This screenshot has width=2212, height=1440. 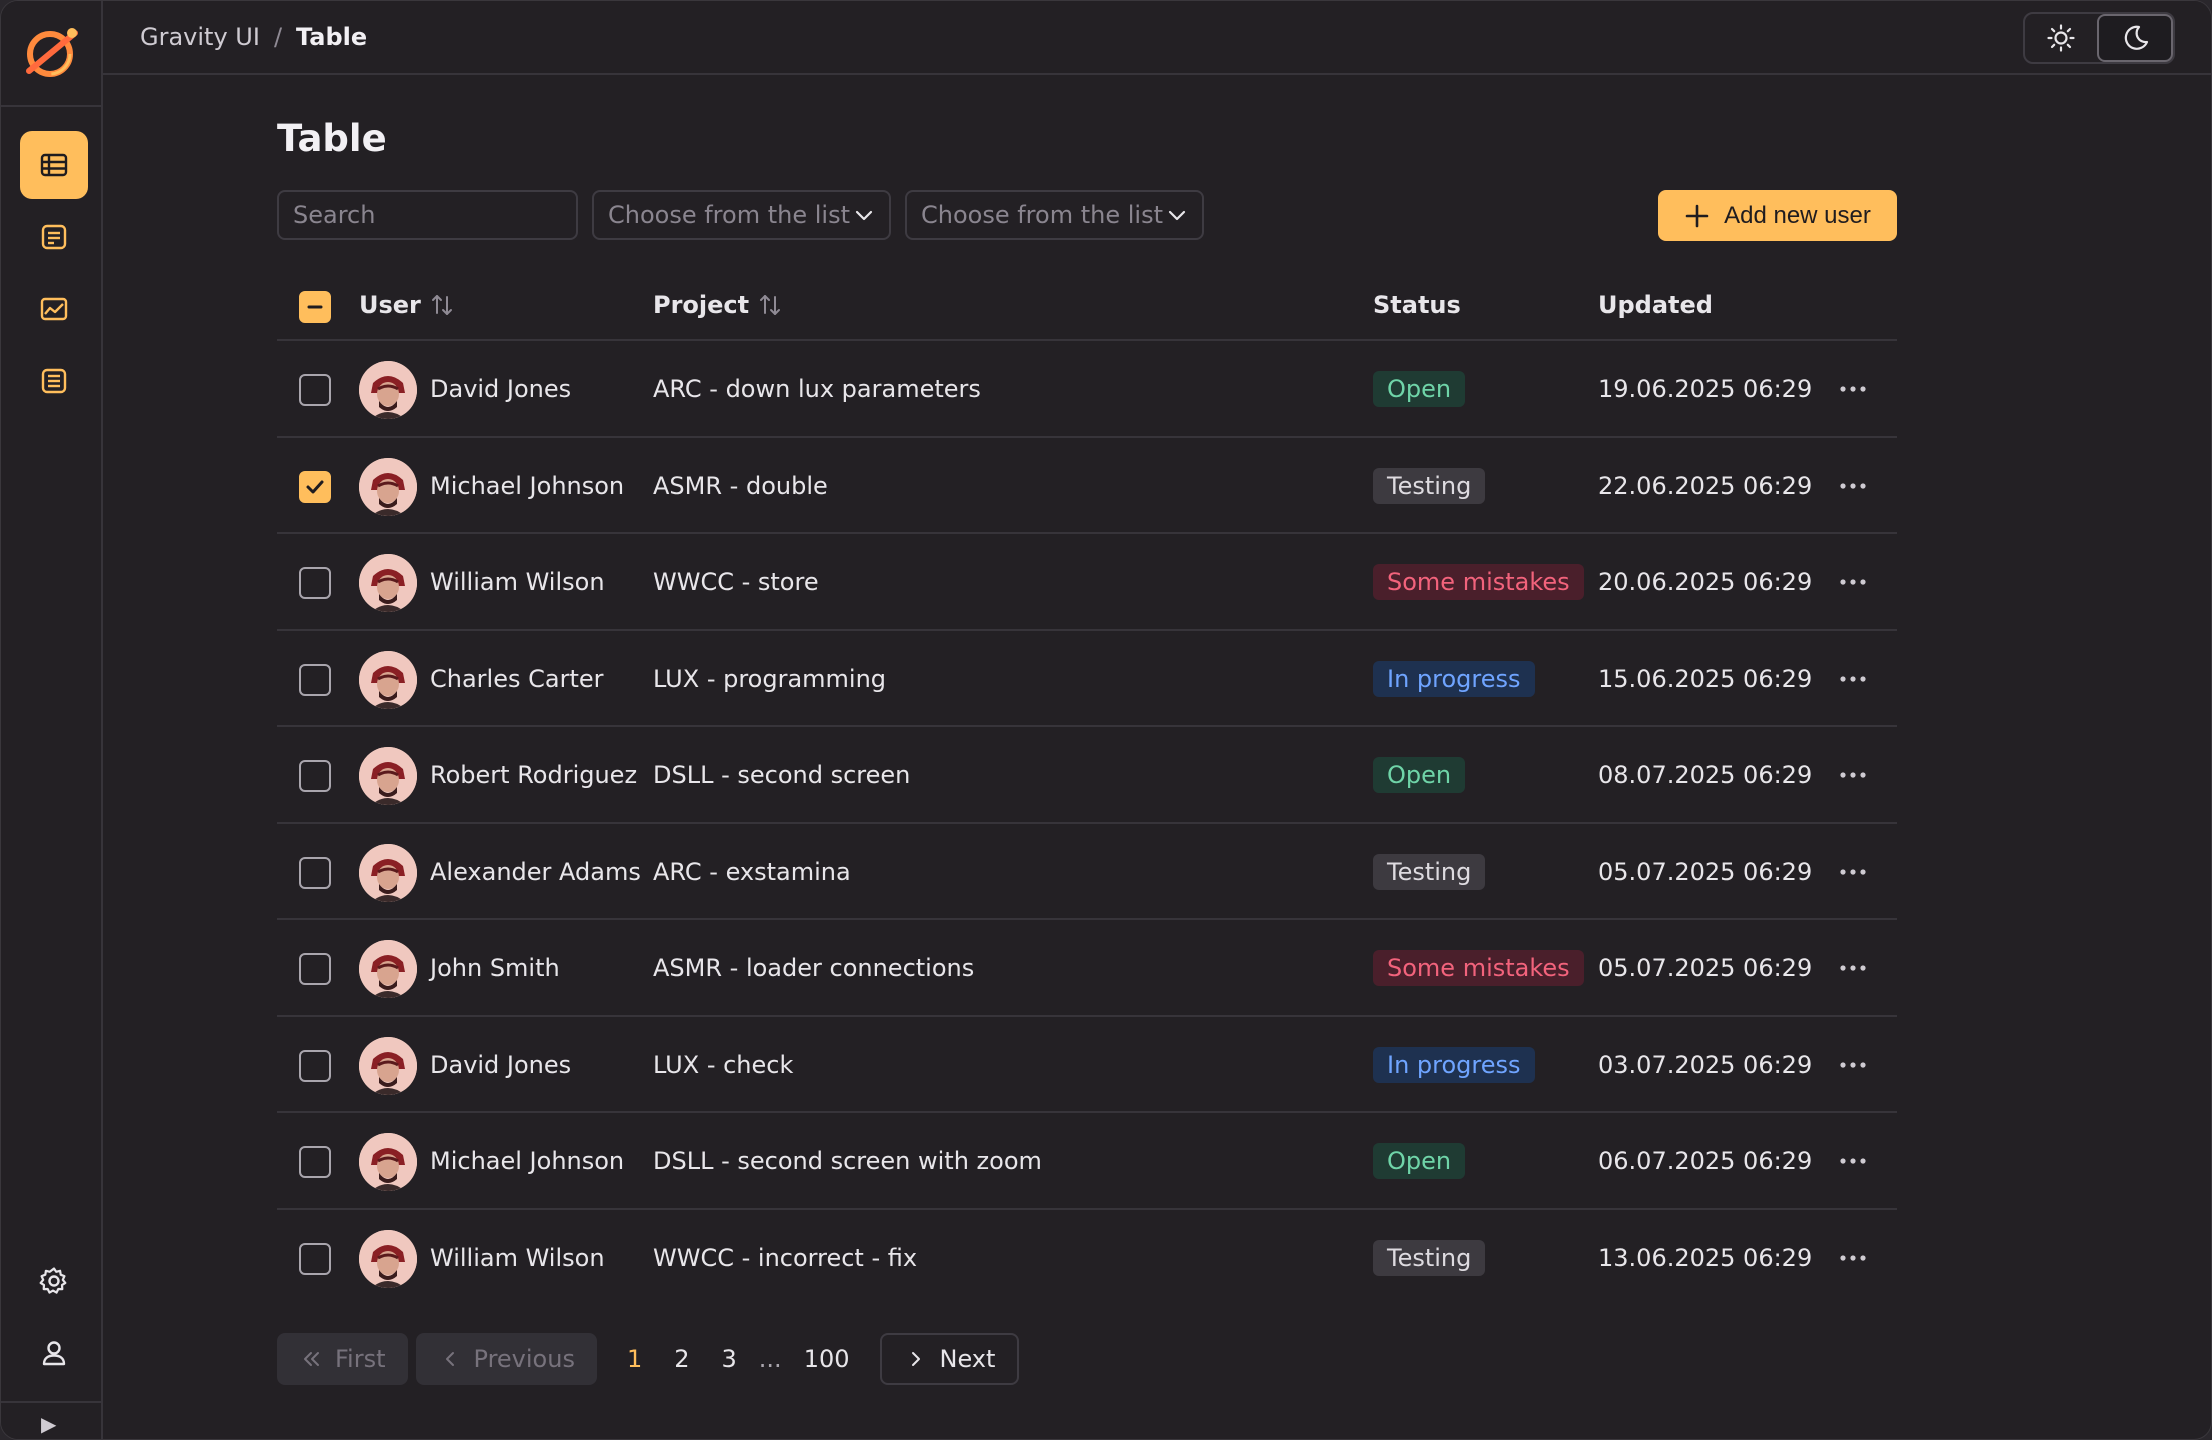 I want to click on page-3-button: 3, so click(x=729, y=1359).